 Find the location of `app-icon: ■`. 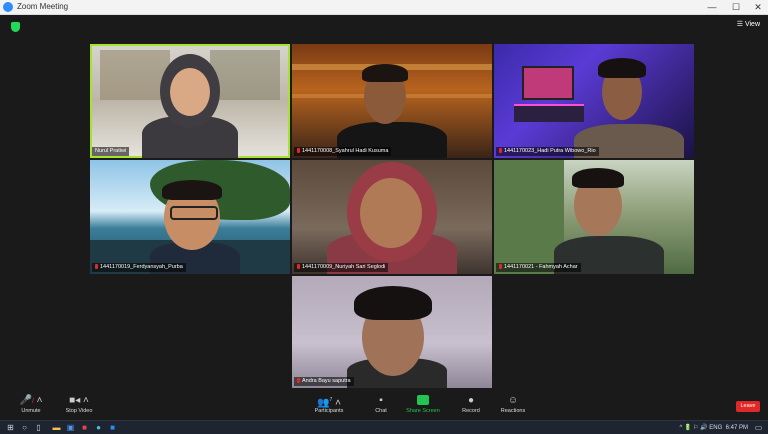

app-icon: ■ is located at coordinates (84, 427).